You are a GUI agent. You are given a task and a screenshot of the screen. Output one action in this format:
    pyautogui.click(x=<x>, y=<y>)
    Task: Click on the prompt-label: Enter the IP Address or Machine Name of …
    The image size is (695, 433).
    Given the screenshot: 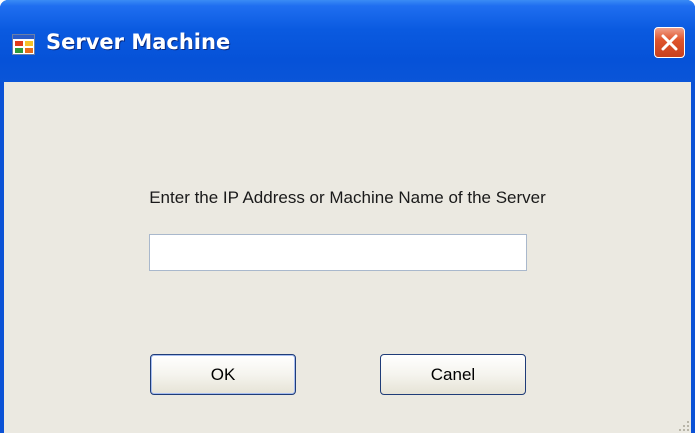 What is the action you would take?
    pyautogui.click(x=347, y=197)
    